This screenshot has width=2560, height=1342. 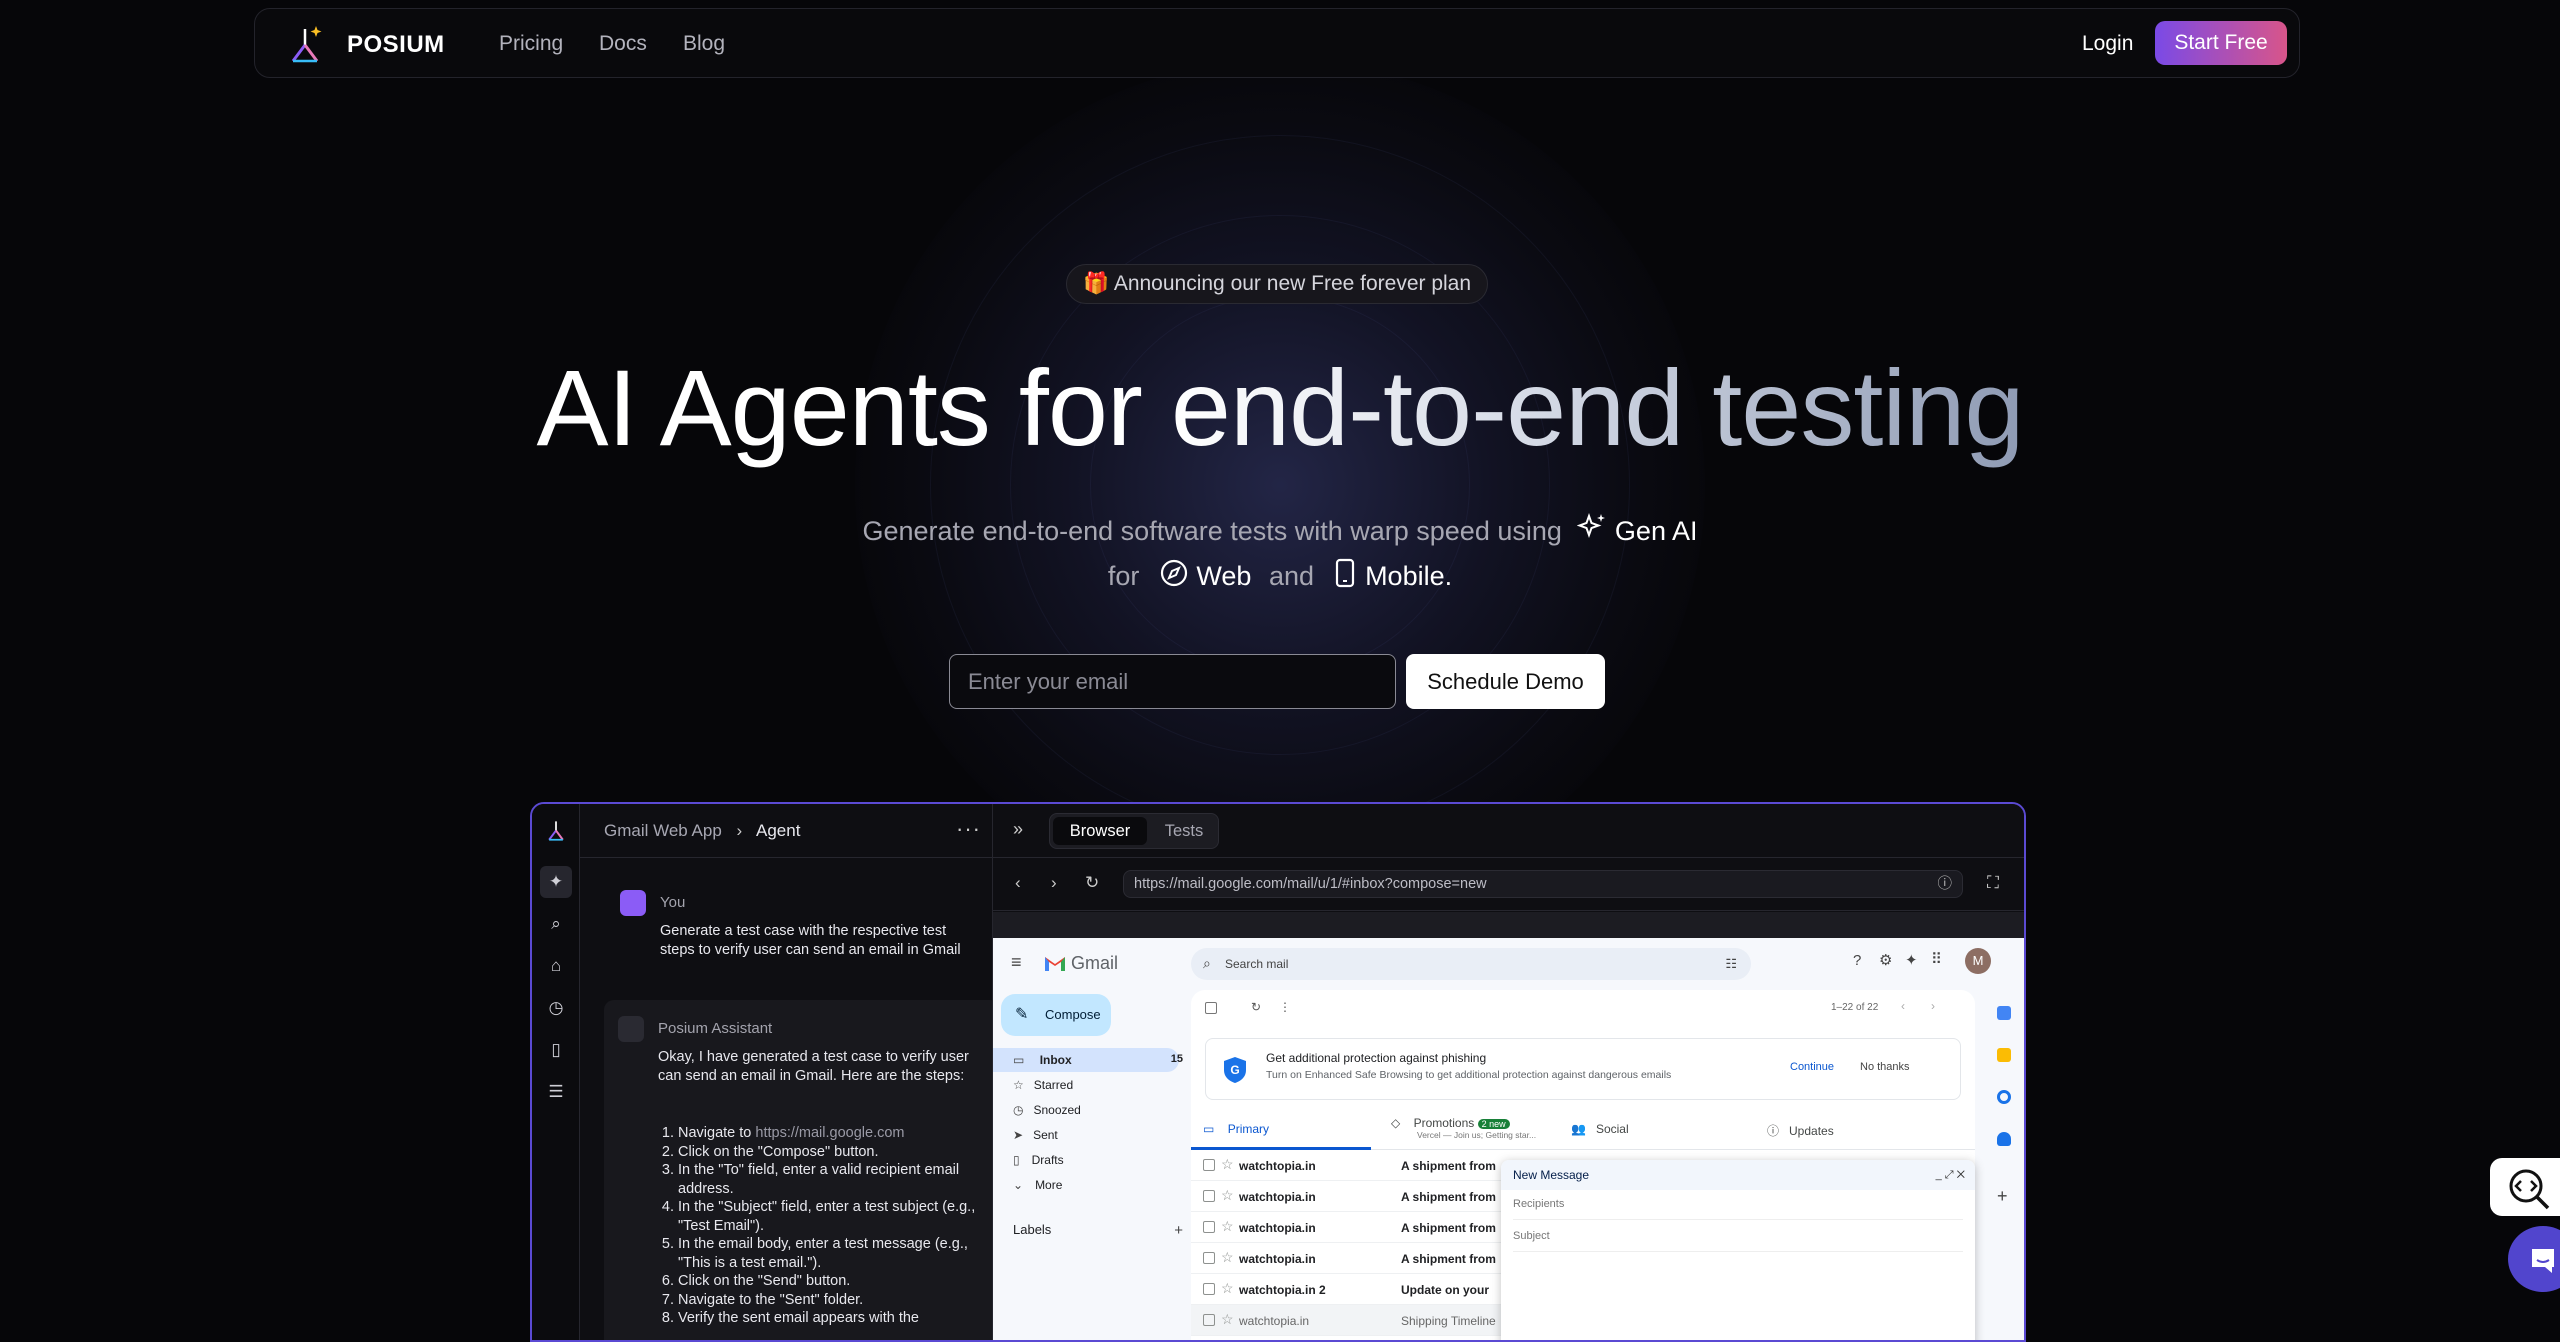 I want to click on settings-sliders-icon: ☰, so click(x=556, y=1092).